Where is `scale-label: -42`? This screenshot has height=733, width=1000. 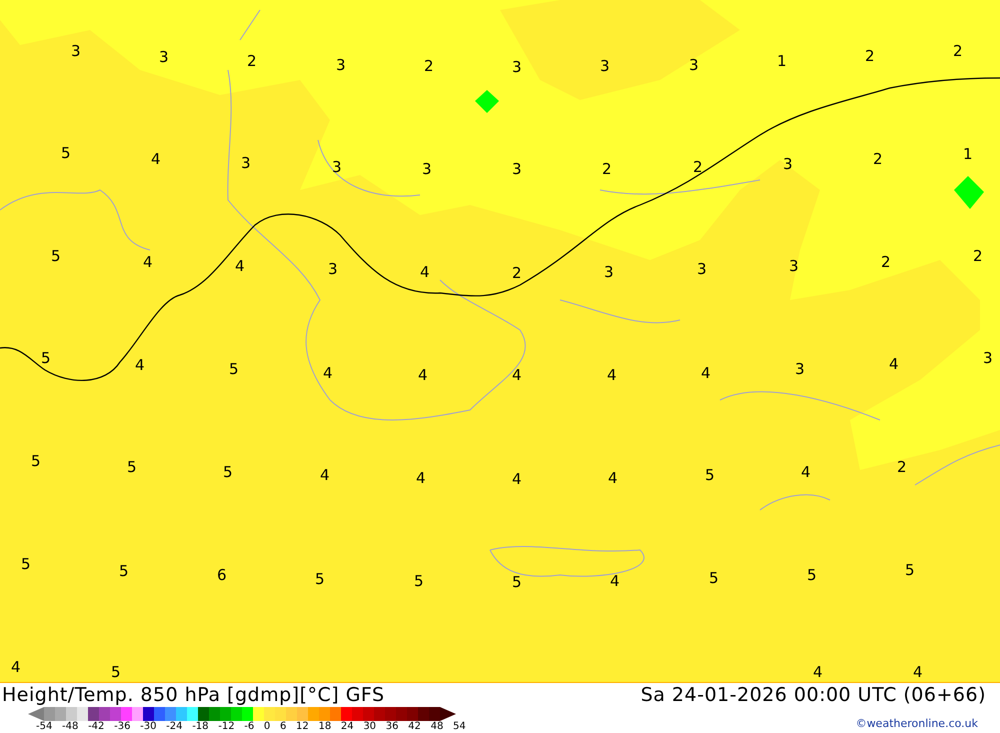
scale-label: -42 is located at coordinates (96, 727).